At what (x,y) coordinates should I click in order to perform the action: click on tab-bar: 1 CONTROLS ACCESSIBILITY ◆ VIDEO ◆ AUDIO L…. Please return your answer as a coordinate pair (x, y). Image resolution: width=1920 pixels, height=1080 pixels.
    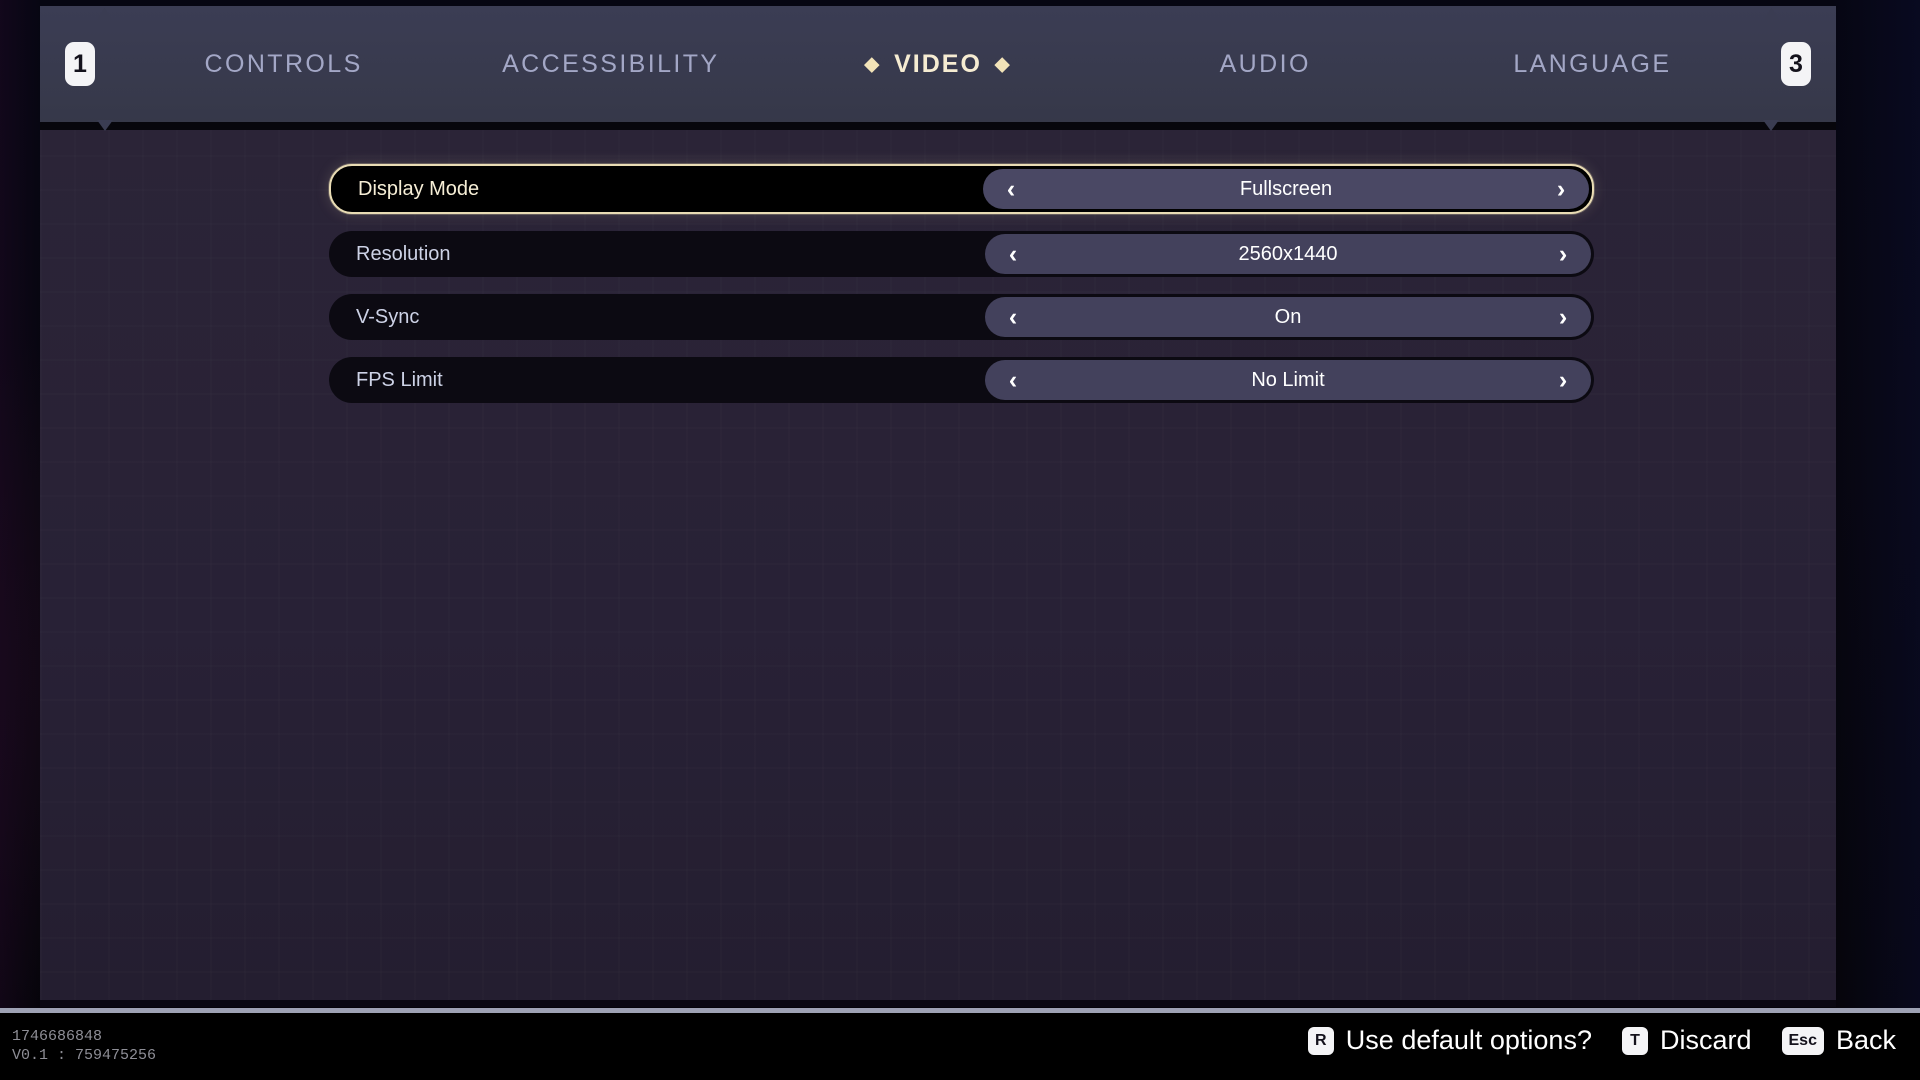
    Looking at the image, I should click on (938, 68).